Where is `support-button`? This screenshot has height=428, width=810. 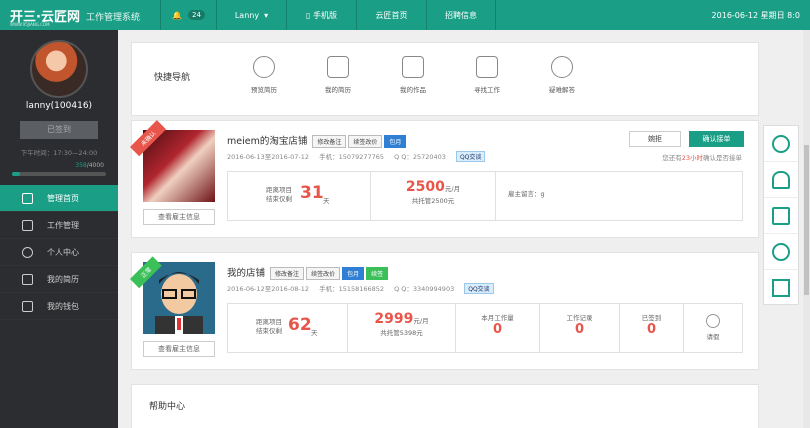 support-button is located at coordinates (781, 180).